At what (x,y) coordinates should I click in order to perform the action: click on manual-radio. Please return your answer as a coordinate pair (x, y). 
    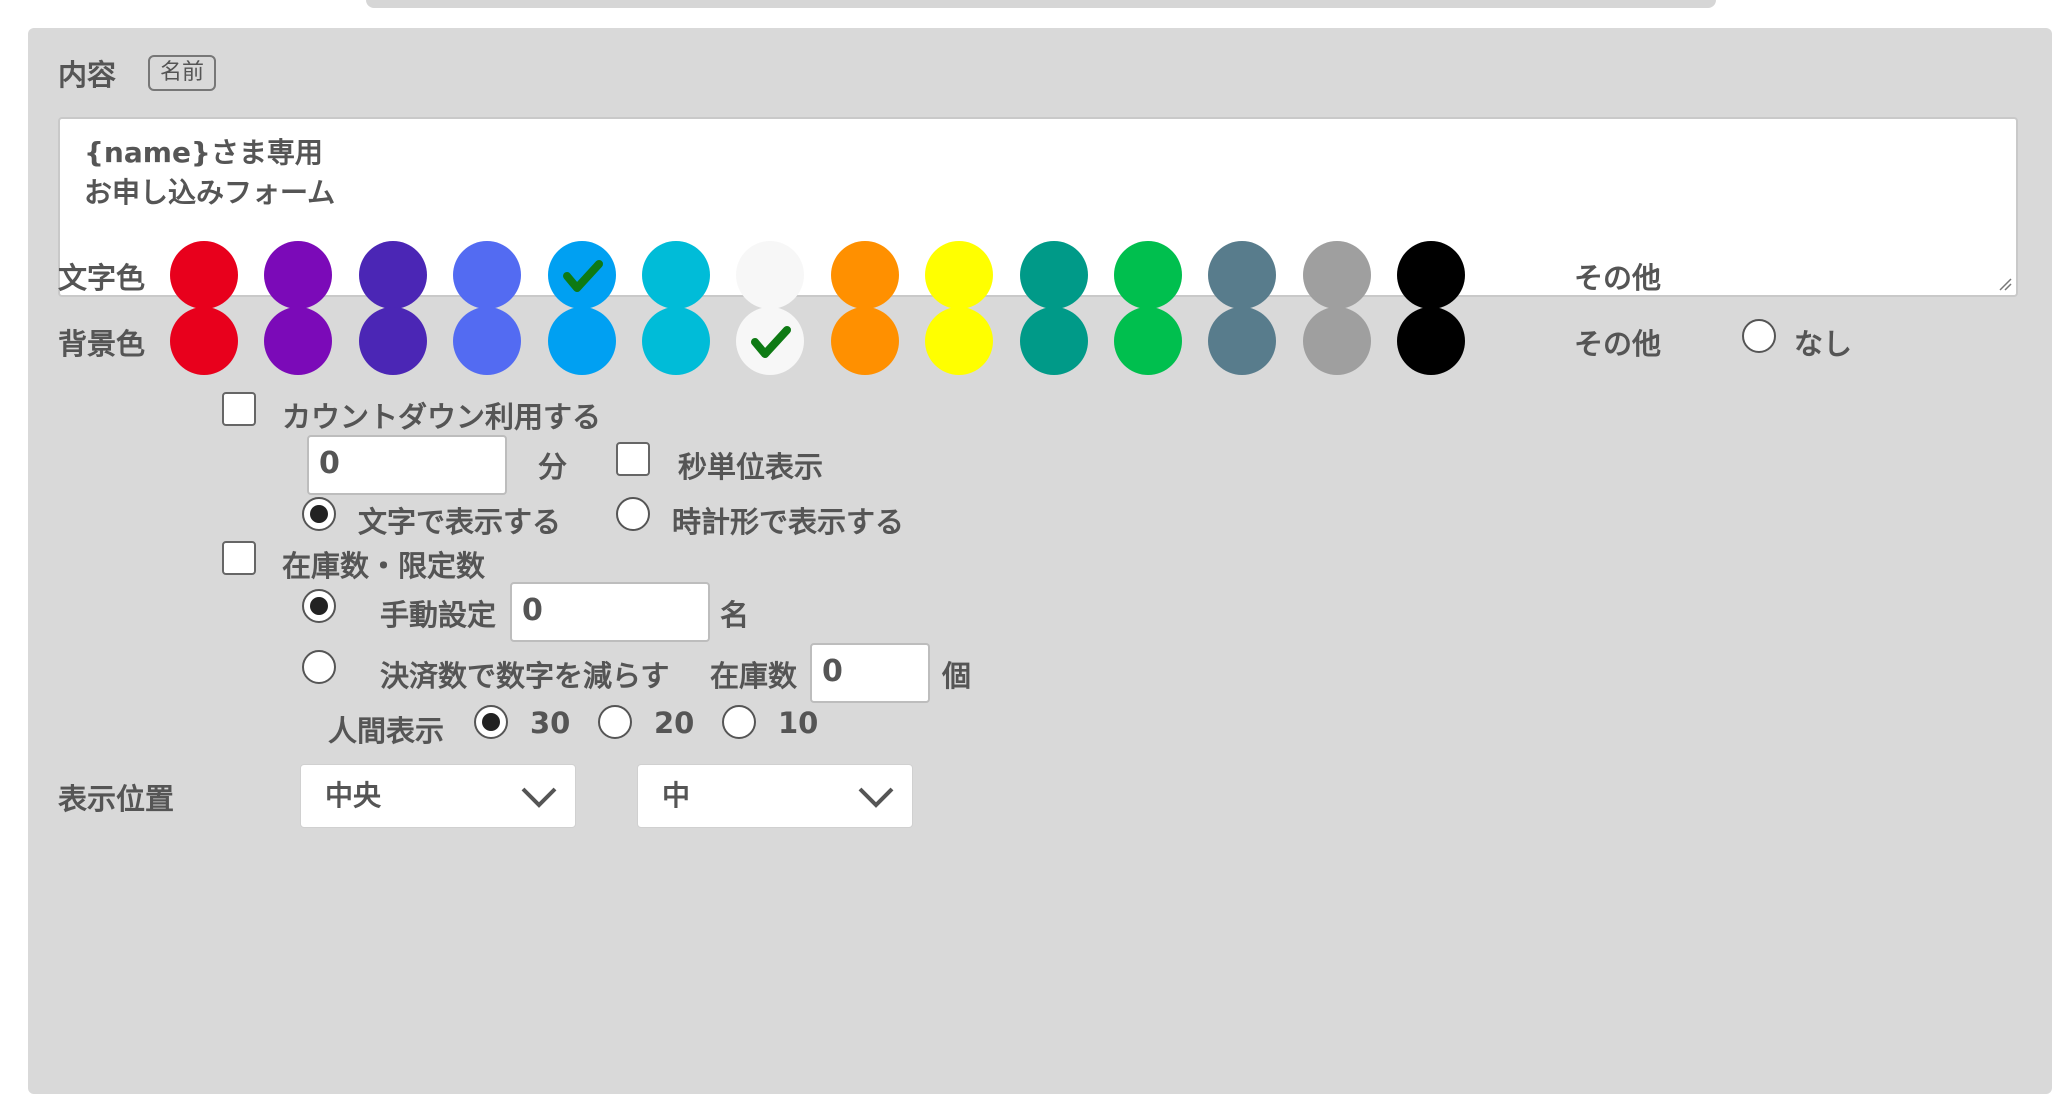
    Looking at the image, I should click on (319, 606).